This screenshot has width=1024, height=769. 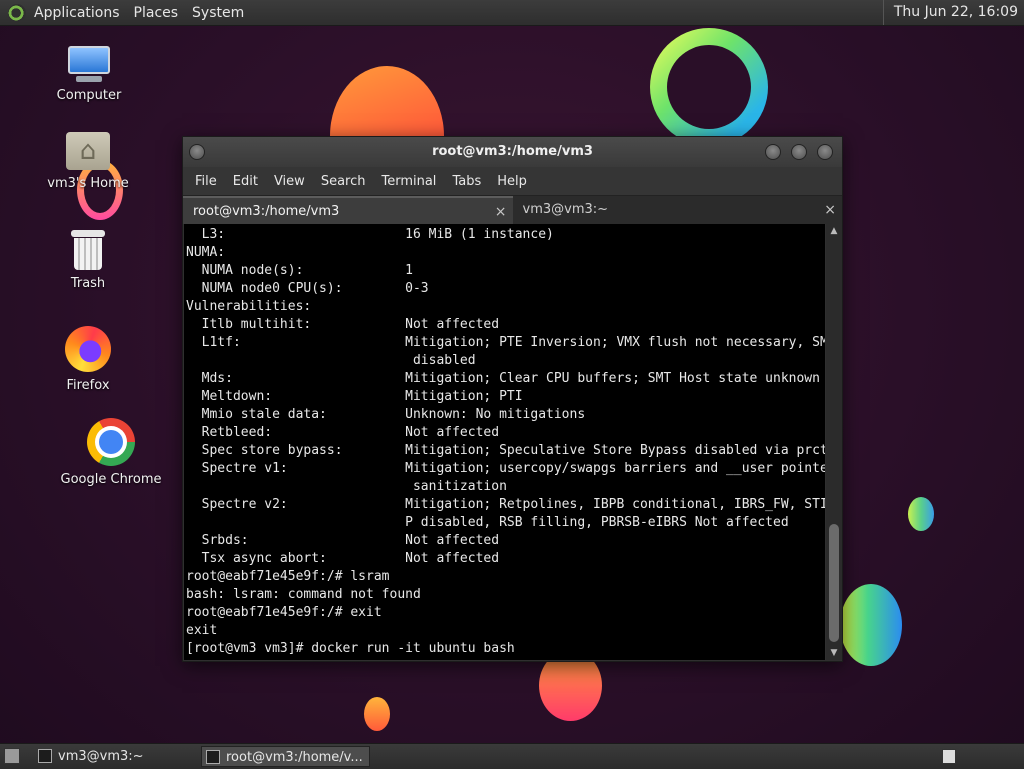 I want to click on tab-label: vm3@vm3:~, so click(x=565, y=209).